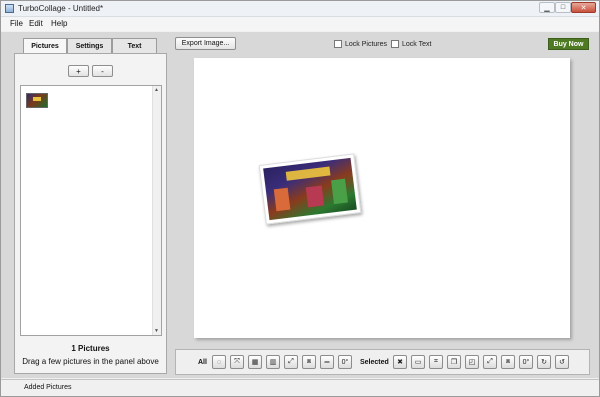 The image size is (600, 397). I want to click on expand-selected-button: ⤢, so click(490, 362).